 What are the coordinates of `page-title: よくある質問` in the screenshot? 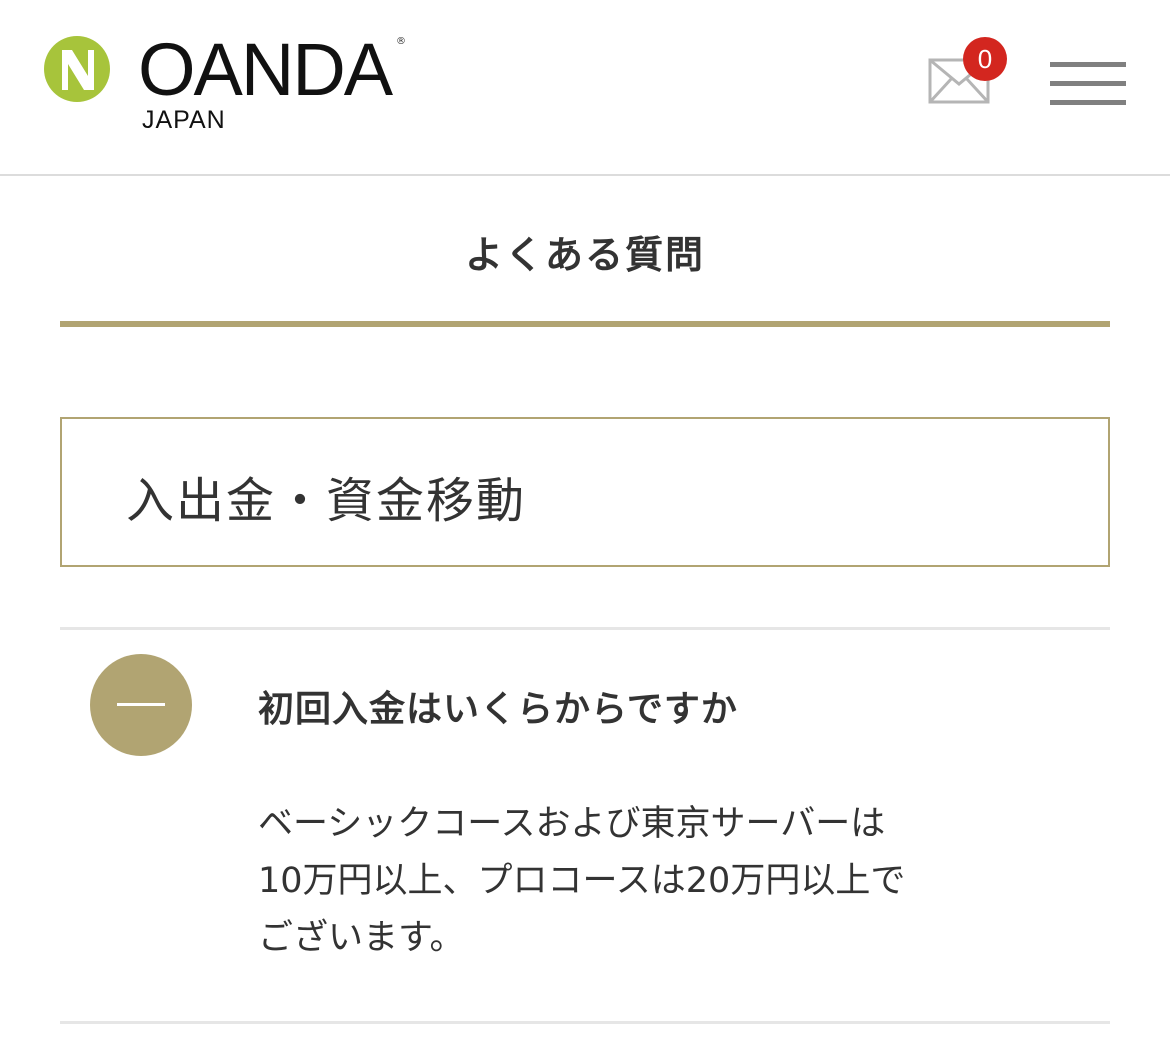 It's located at (584, 255).